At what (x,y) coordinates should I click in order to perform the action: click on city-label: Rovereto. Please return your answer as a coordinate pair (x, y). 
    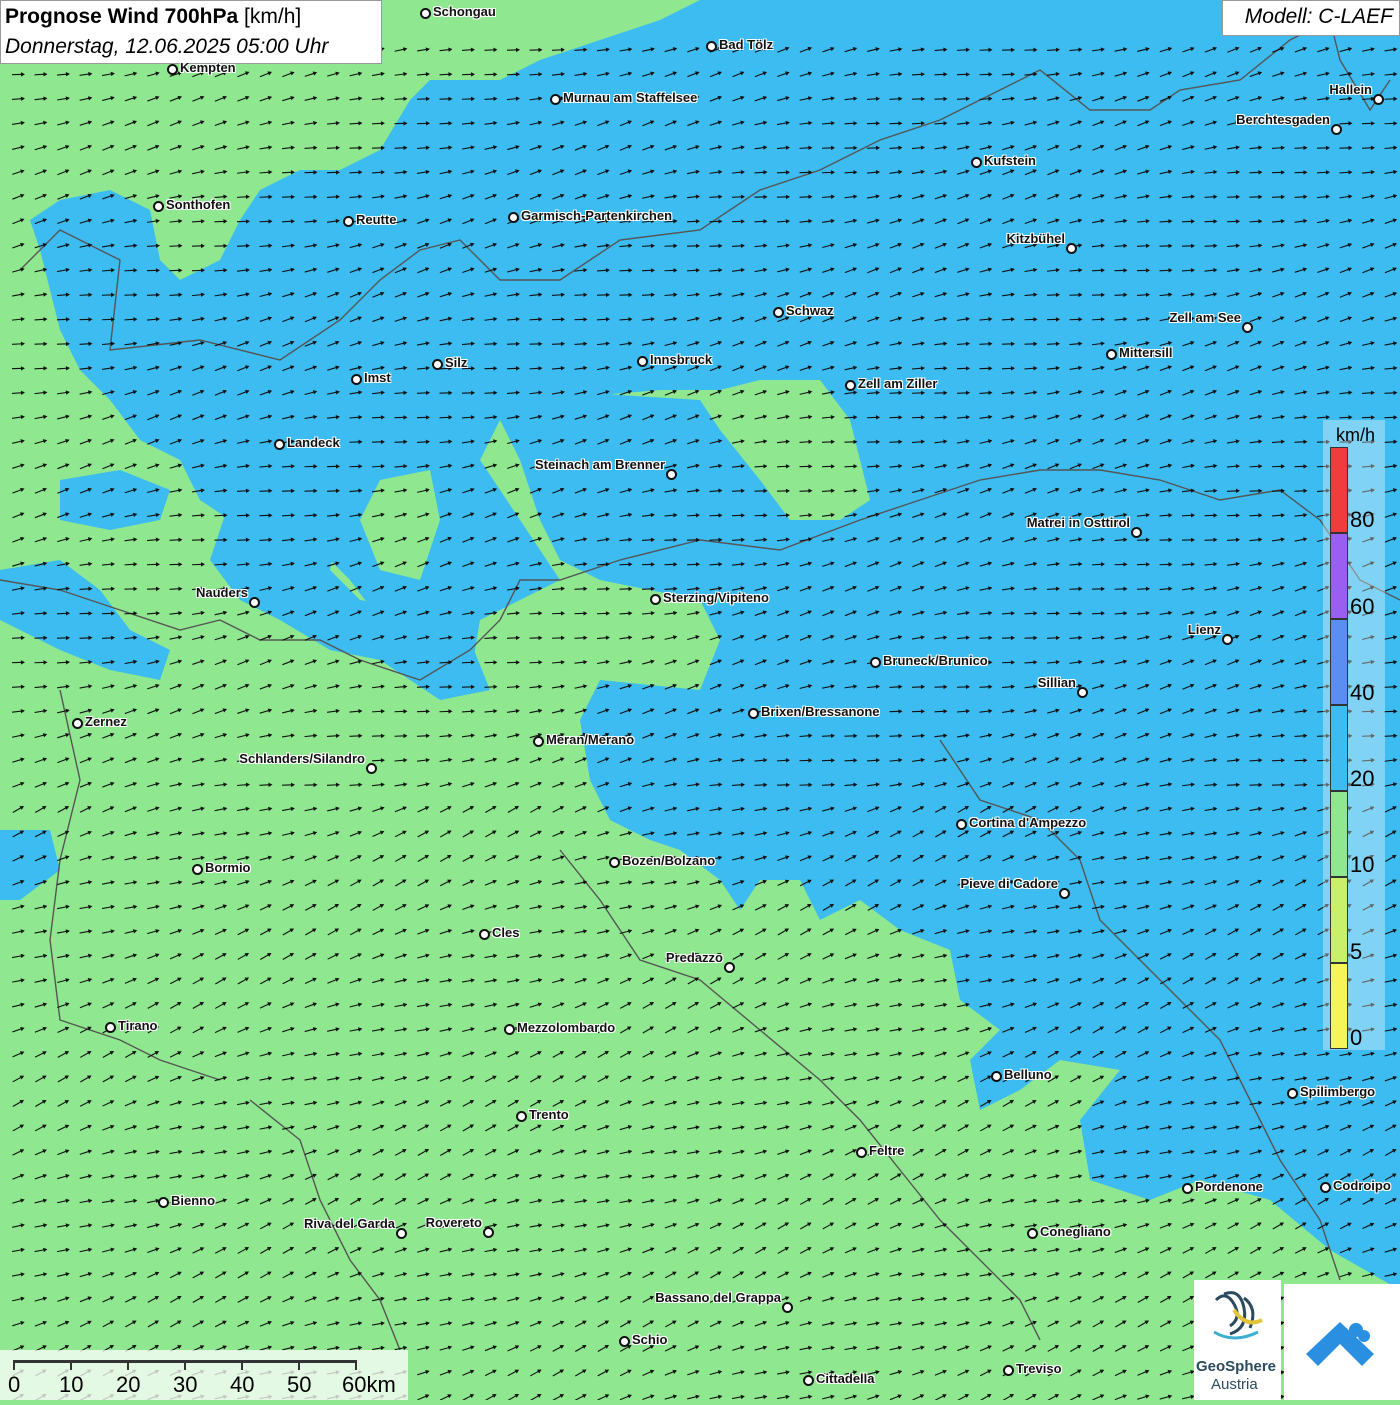
    Looking at the image, I should click on (454, 1222).